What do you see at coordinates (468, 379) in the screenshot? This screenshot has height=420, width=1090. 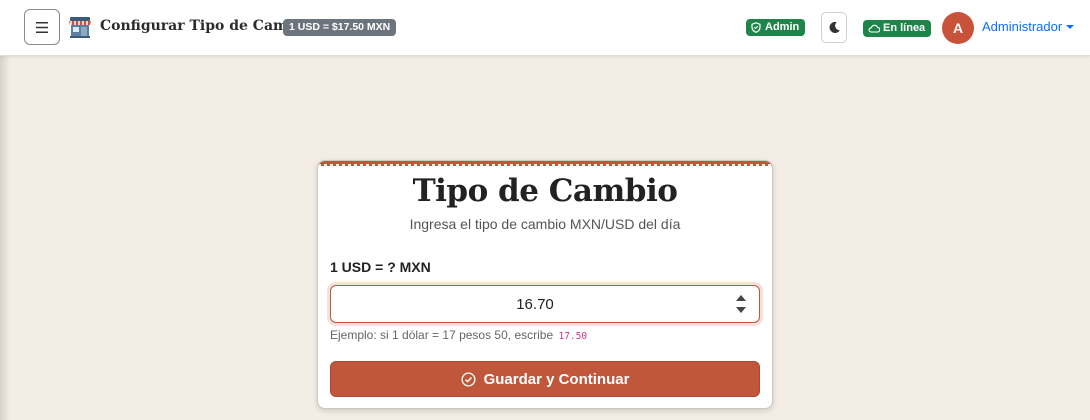 I see `check-circle-icon` at bounding box center [468, 379].